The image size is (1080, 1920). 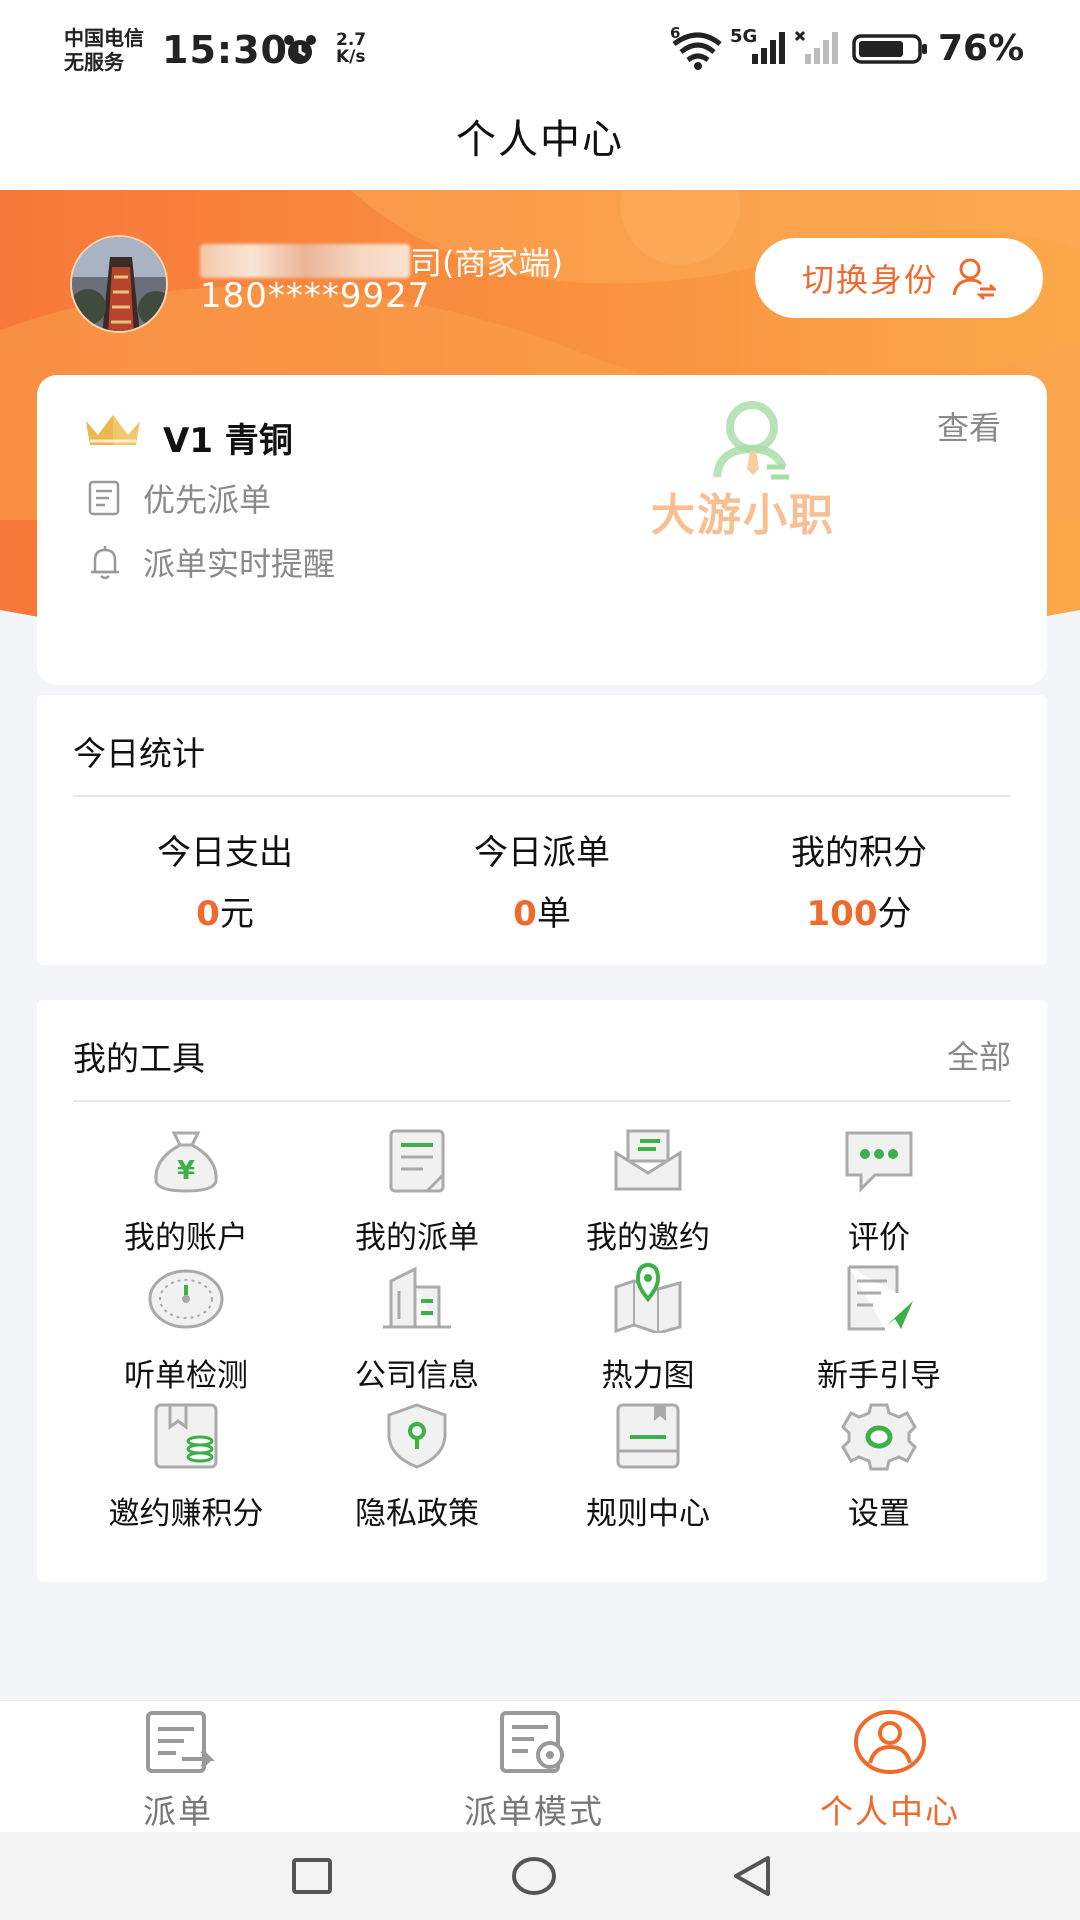 I want to click on perk-label: 派单实时提醒, so click(x=239, y=564).